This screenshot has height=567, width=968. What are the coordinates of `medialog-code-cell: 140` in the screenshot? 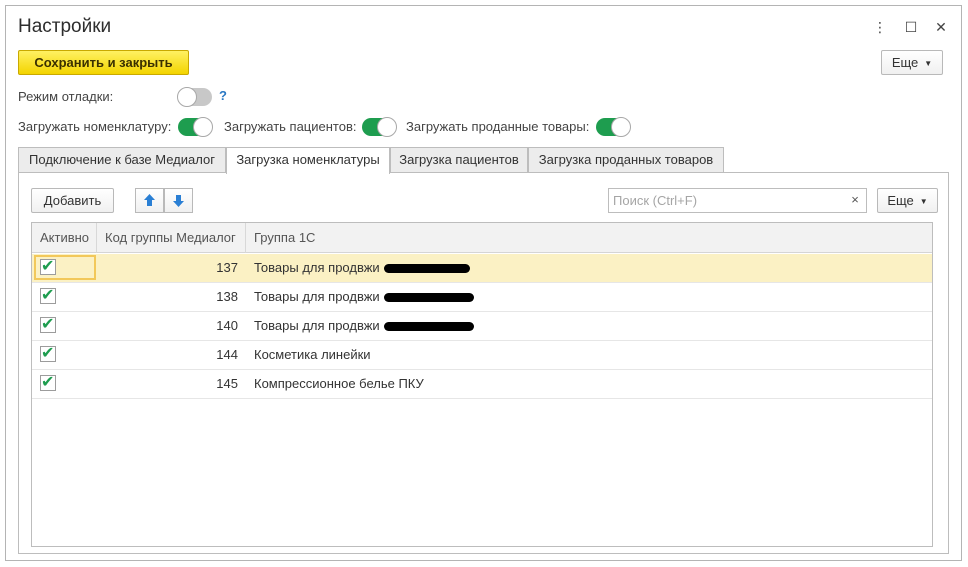 It's located at (227, 325).